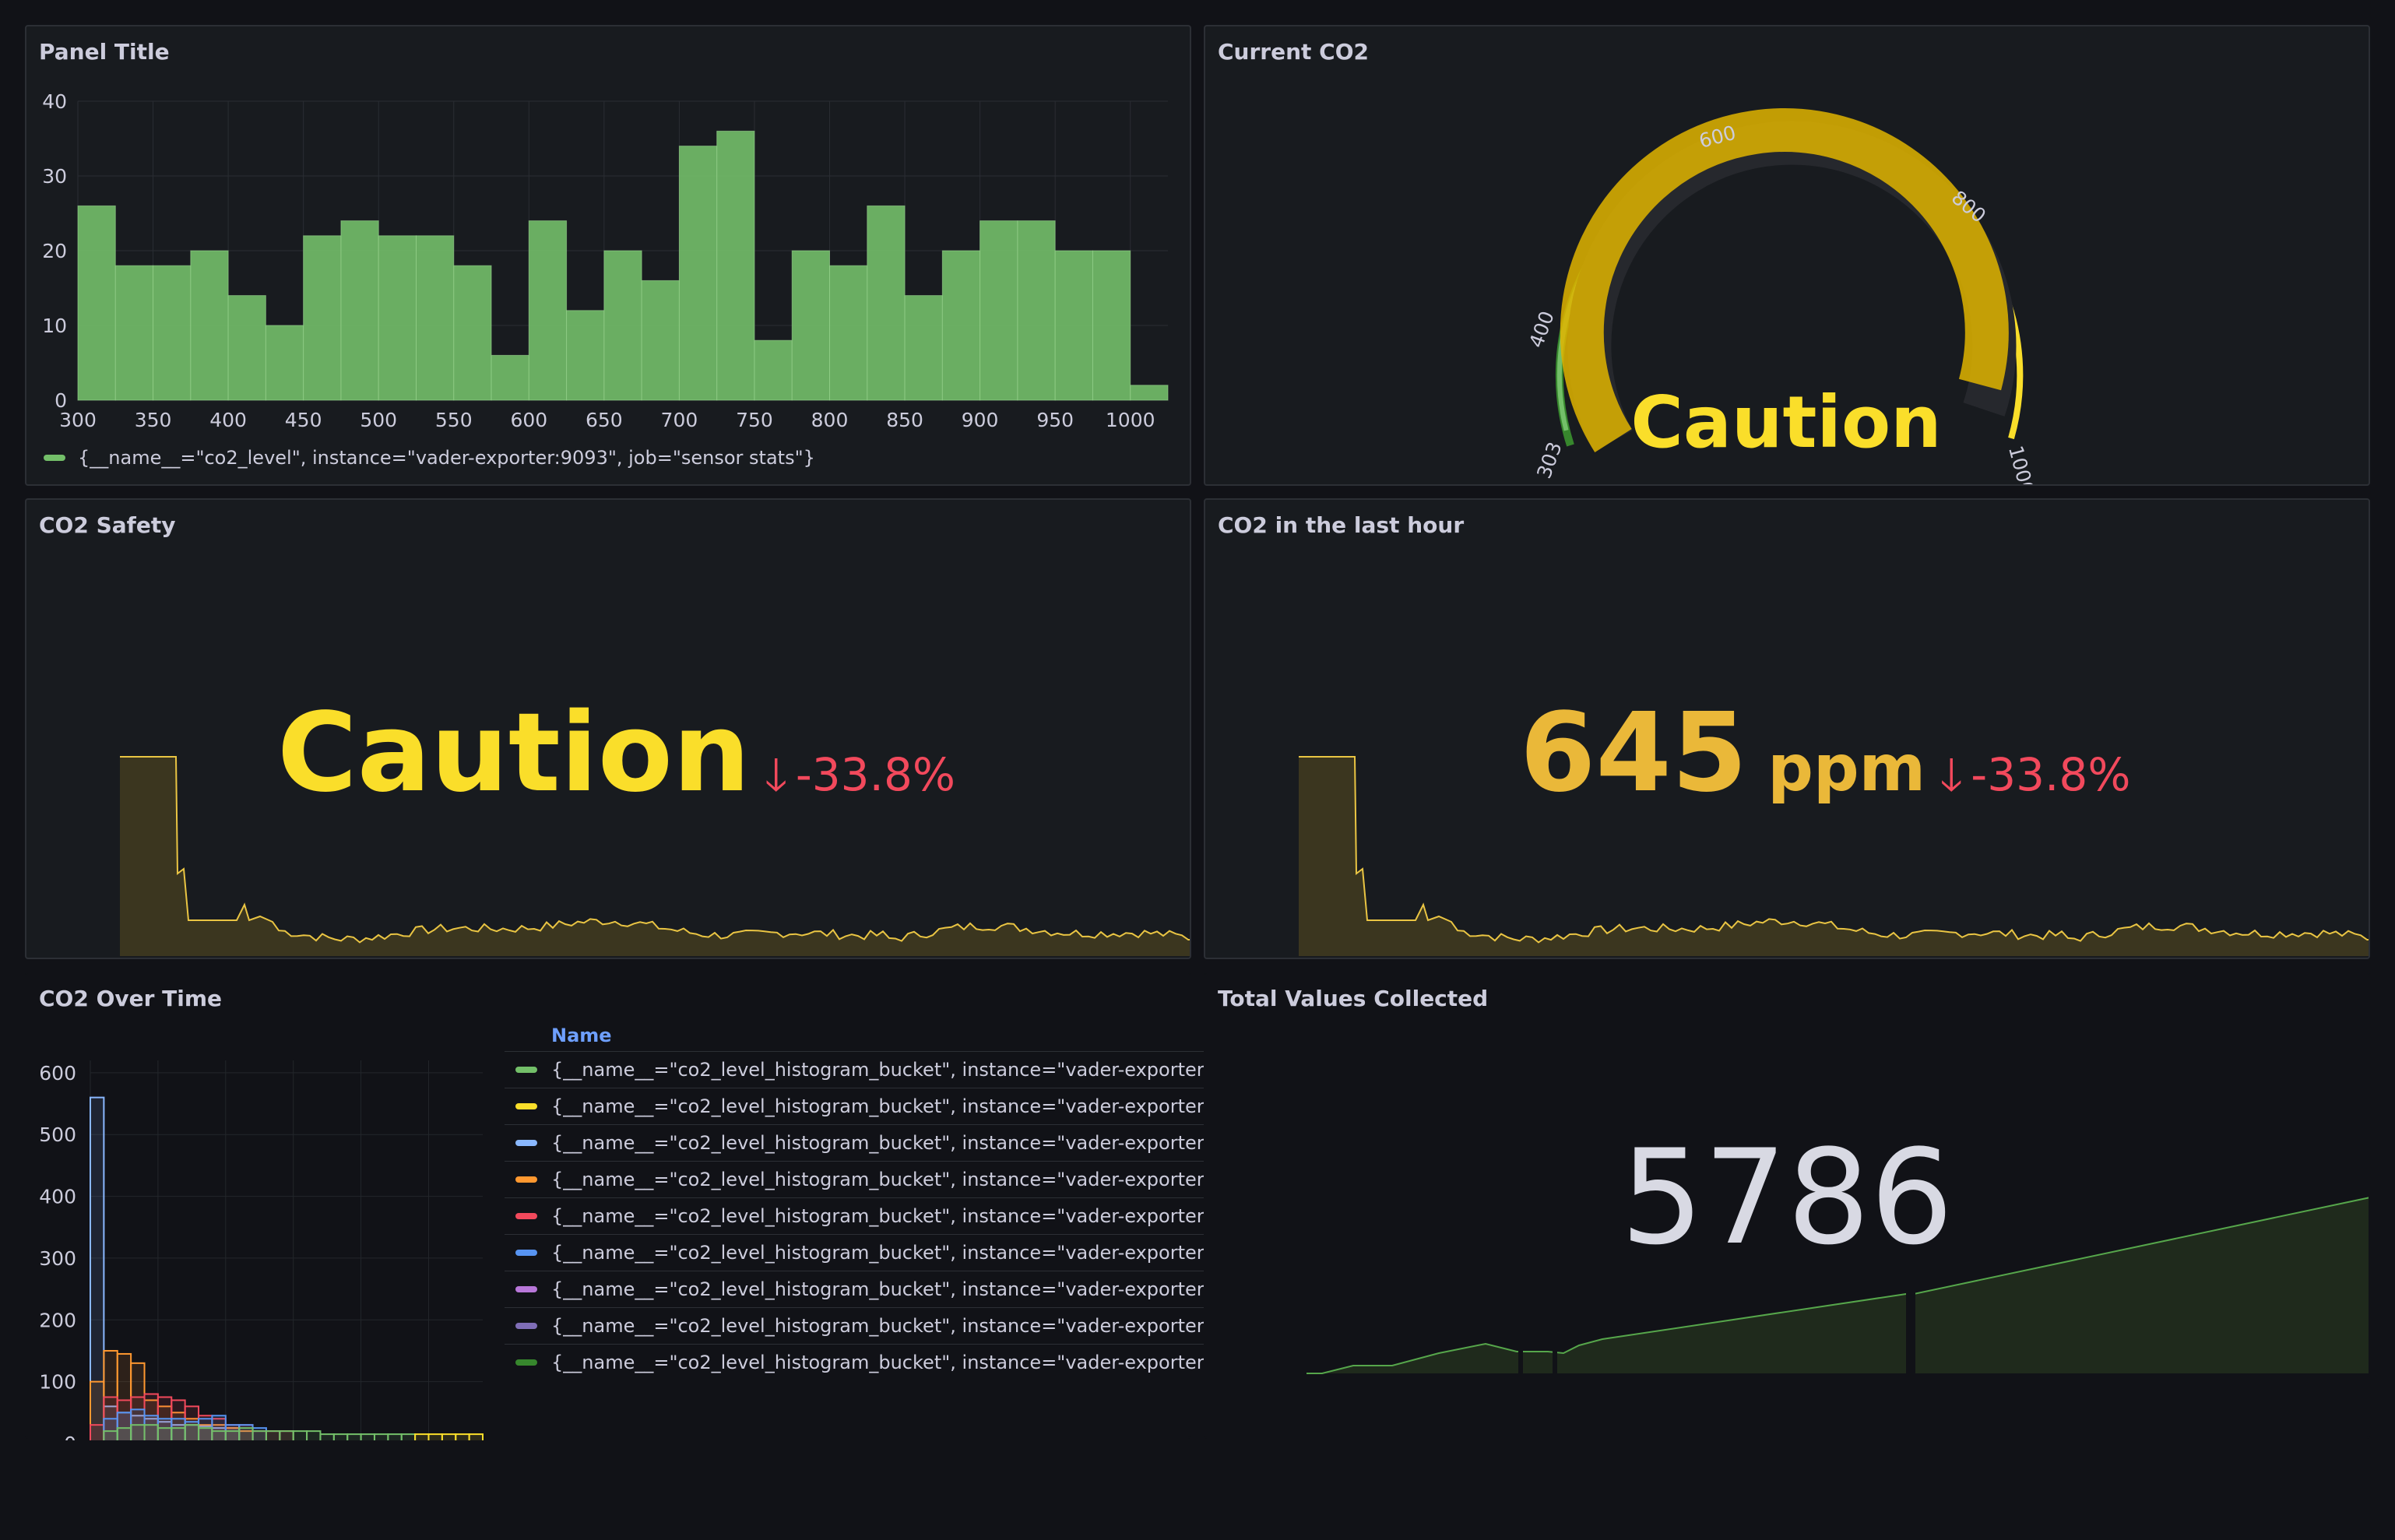  I want to click on total-values-panel: Total Values Collected 5786, so click(1787, 1205).